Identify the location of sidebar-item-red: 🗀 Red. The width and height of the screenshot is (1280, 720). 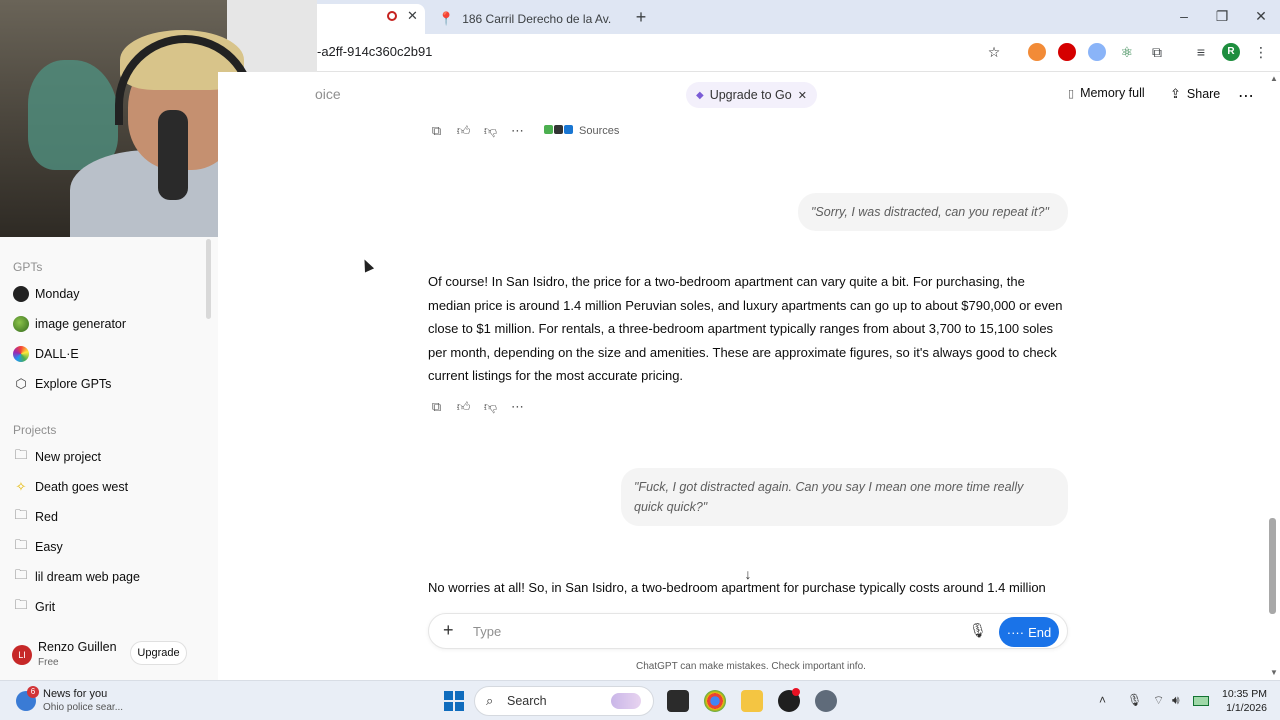
(109, 517).